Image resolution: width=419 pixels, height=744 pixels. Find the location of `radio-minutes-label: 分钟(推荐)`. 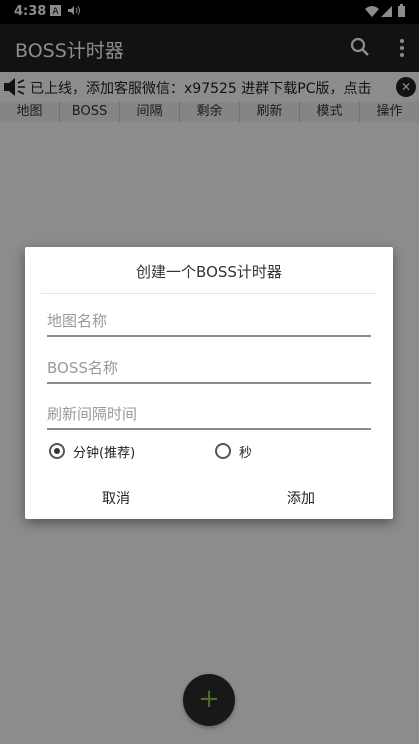

radio-minutes-label: 分钟(推荐) is located at coordinates (104, 453).